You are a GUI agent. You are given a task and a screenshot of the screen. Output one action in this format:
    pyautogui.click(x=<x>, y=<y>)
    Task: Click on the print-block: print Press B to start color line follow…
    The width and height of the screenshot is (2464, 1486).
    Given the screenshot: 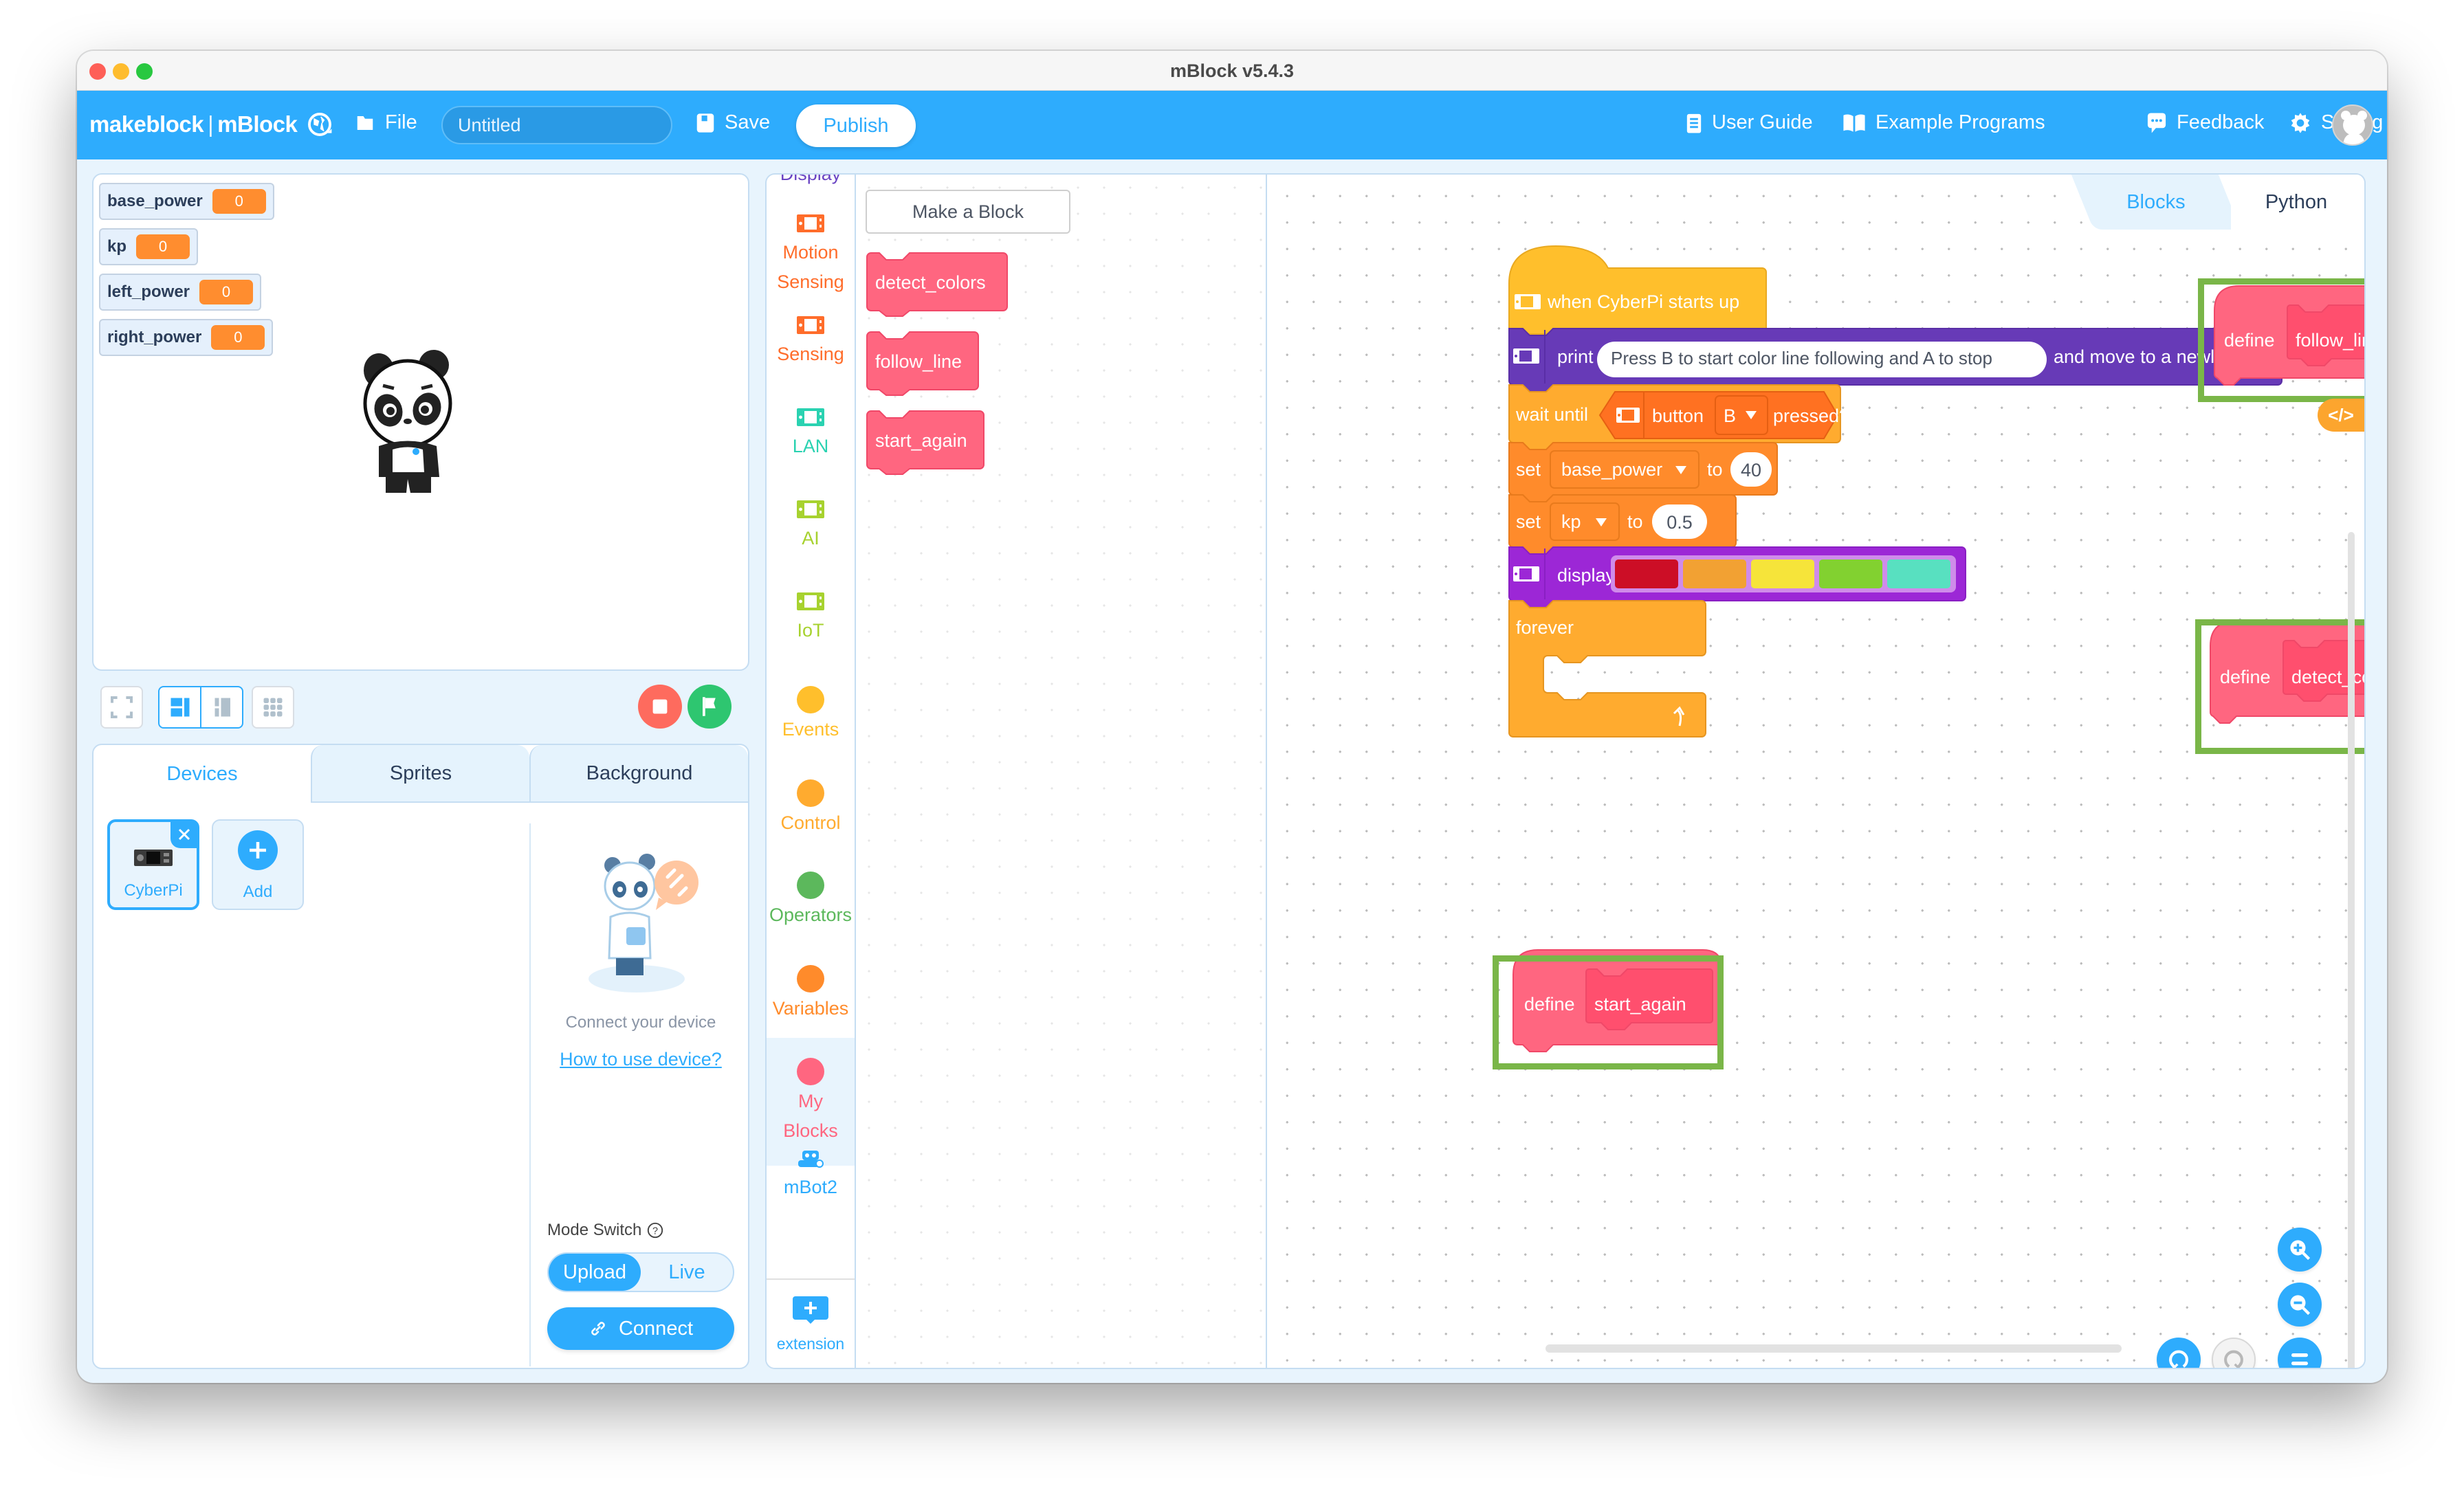 What is the action you would take?
    pyautogui.click(x=1895, y=360)
    